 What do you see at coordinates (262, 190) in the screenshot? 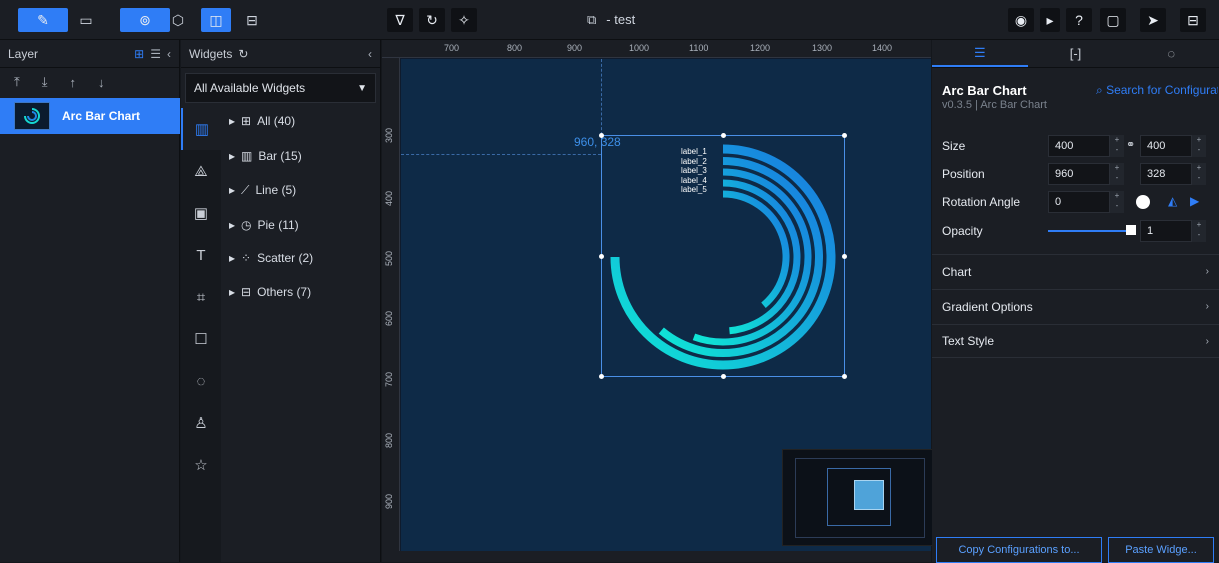
I see `tree-item-line: ▸ ⟋ Line (5)` at bounding box center [262, 190].